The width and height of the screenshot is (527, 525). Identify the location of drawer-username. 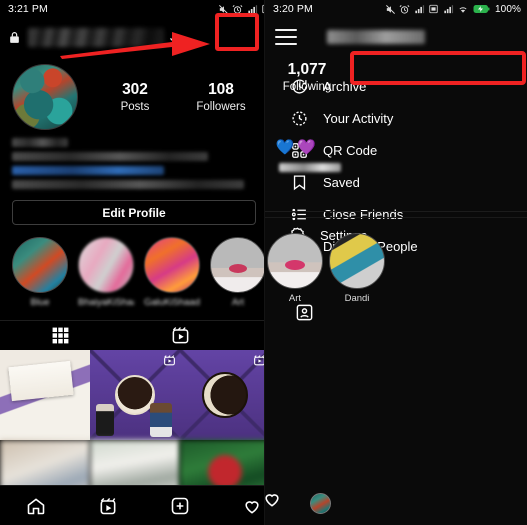
(376, 37).